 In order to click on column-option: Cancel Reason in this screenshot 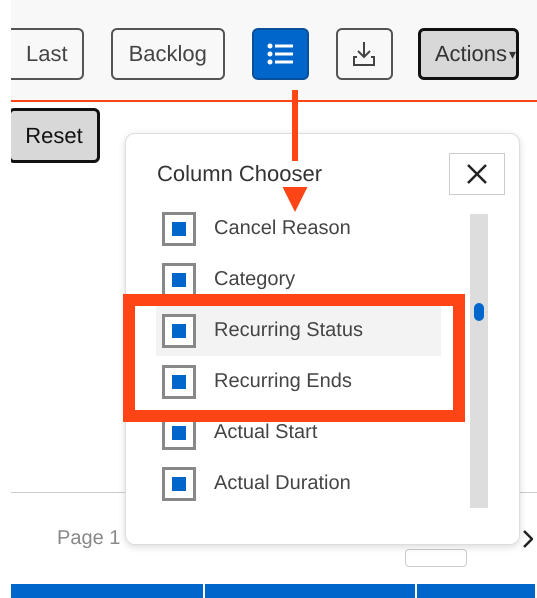, I will do `click(298, 228)`.